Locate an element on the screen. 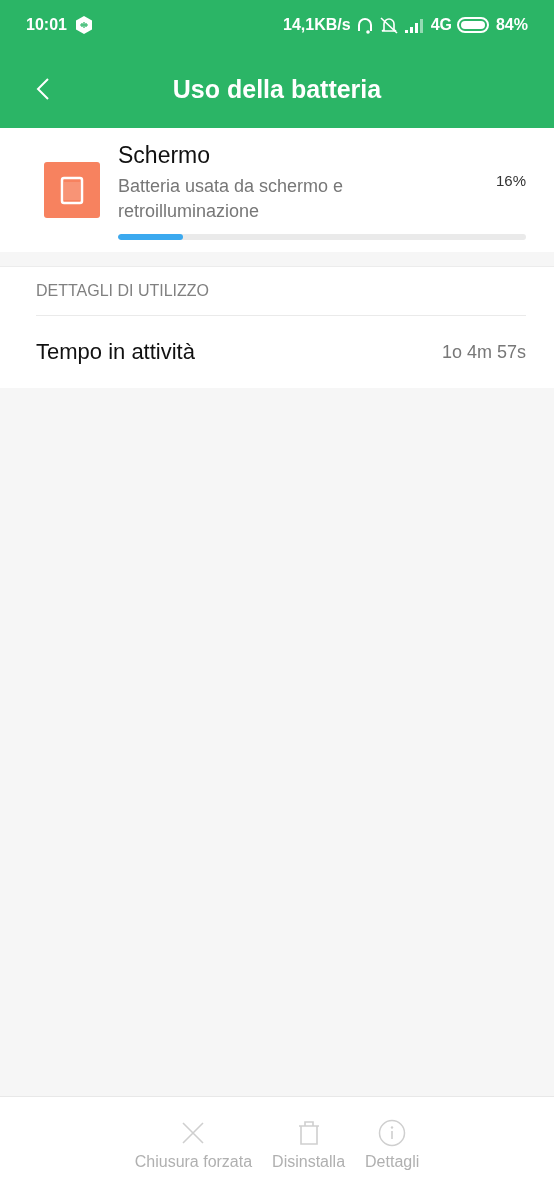  row-label: Tempo in attività is located at coordinates (115, 352).